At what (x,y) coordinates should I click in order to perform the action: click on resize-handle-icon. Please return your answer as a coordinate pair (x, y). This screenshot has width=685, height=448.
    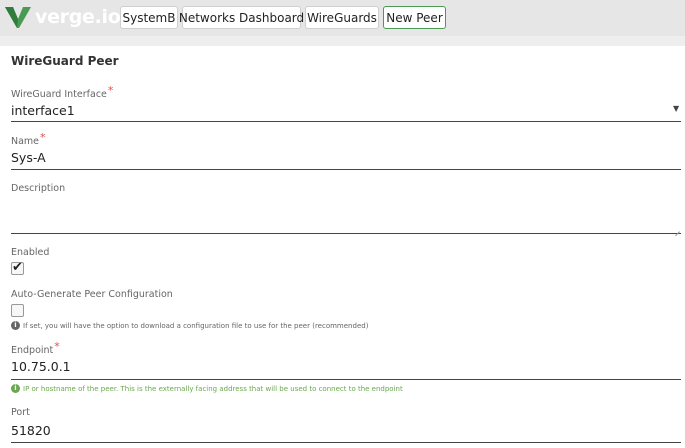
    Looking at the image, I should click on (677, 229).